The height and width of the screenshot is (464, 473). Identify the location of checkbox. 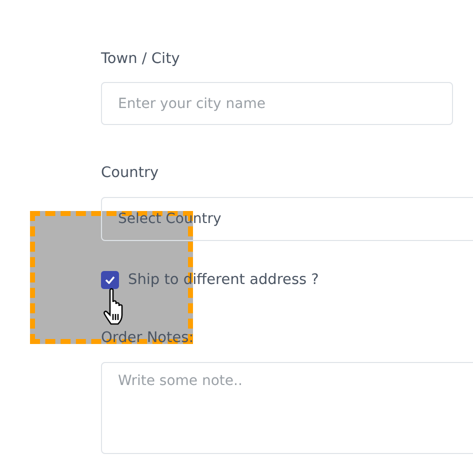
(110, 280).